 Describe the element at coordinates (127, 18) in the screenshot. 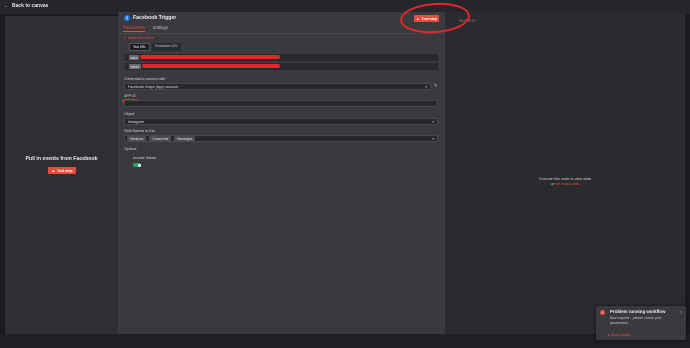

I see `facebook-icon: f` at that location.